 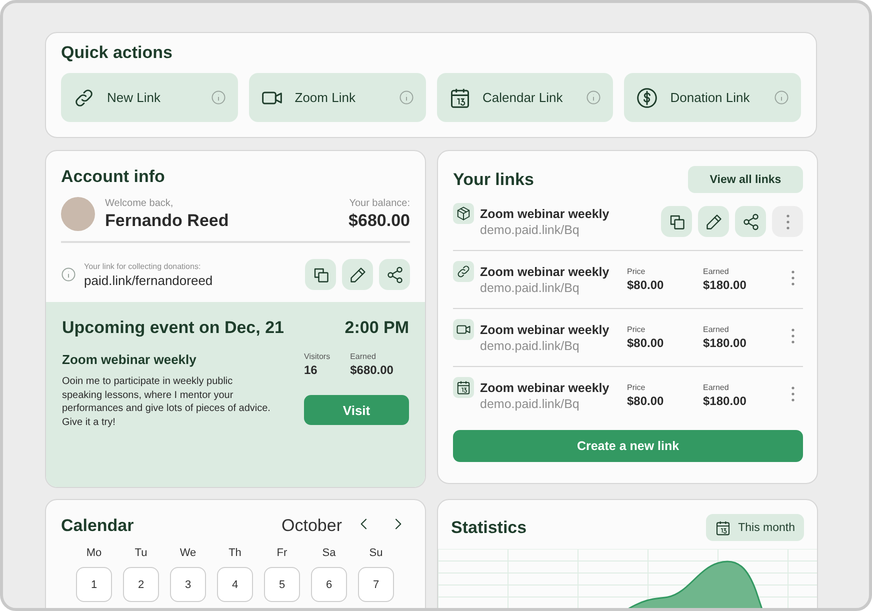 What do you see at coordinates (282, 553) in the screenshot?
I see `weekday-label: Fr` at bounding box center [282, 553].